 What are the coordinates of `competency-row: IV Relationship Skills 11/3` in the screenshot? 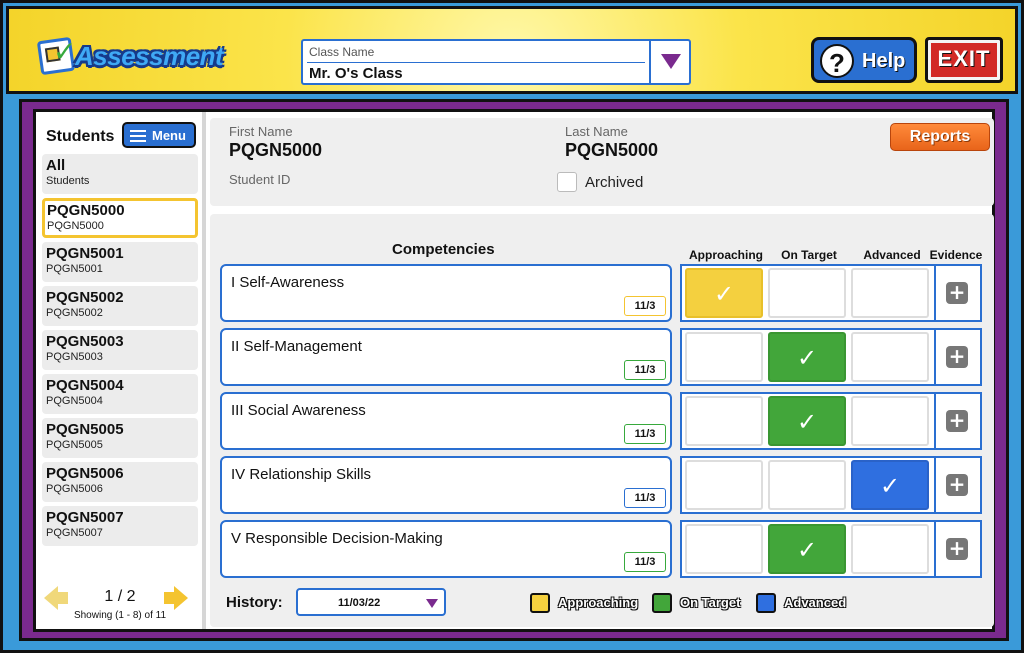 It's located at (446, 485).